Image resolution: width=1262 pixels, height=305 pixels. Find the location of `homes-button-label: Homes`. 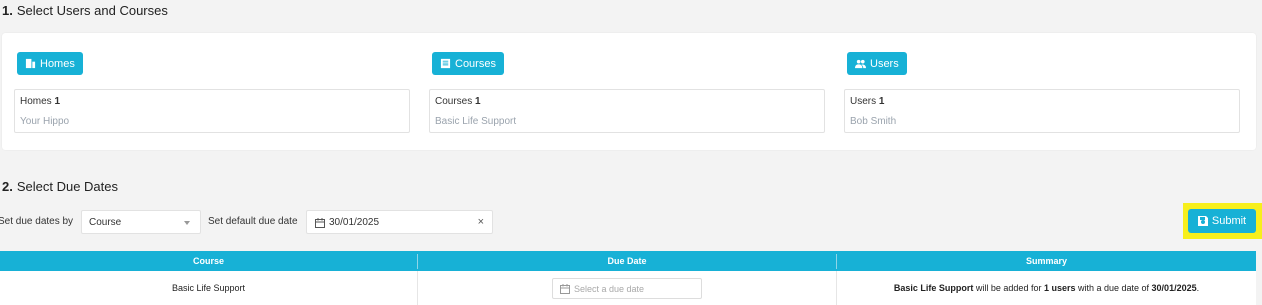

homes-button-label: Homes is located at coordinates (57, 63).